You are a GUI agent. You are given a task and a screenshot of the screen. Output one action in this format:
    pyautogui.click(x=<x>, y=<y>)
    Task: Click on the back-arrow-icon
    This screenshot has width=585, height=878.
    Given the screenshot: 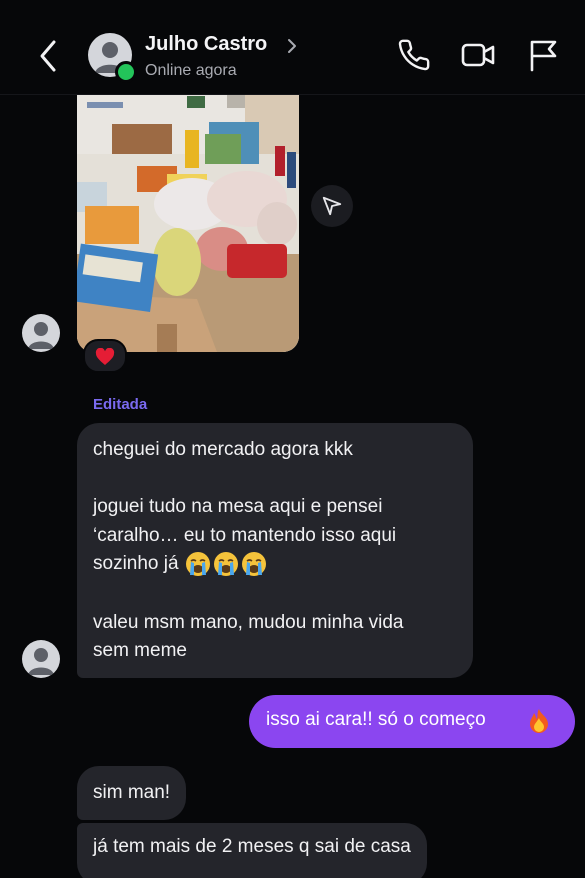 What is the action you would take?
    pyautogui.click(x=49, y=56)
    